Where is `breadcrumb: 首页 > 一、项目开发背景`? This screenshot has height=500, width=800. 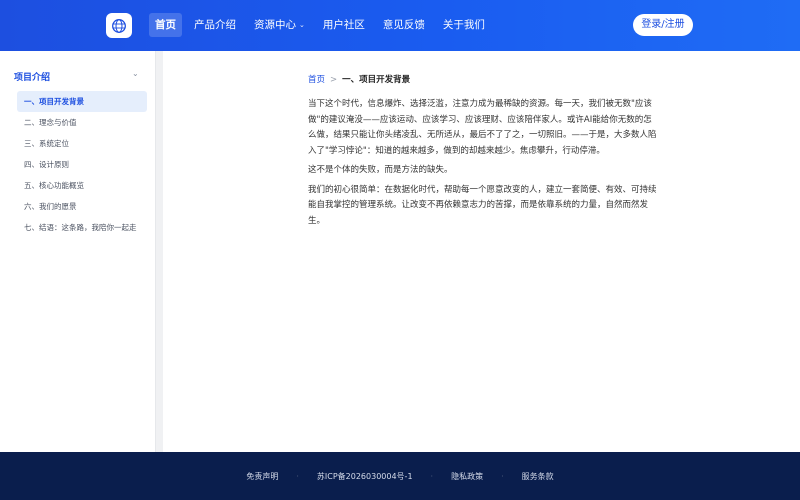 breadcrumb: 首页 > 一、项目开发背景 is located at coordinates (359, 79).